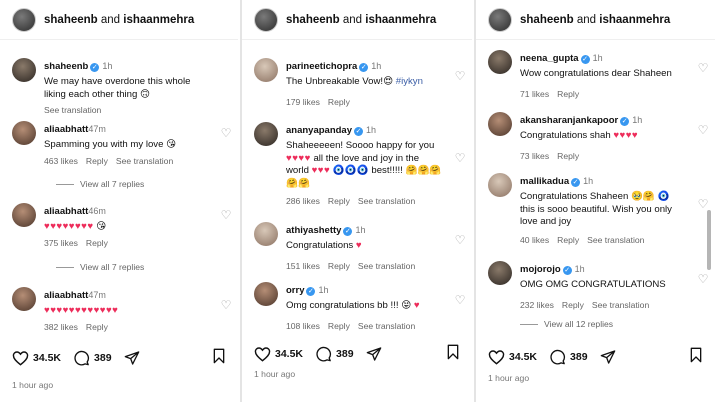  What do you see at coordinates (709, 240) in the screenshot?
I see `scrollbar-thumb` at bounding box center [709, 240].